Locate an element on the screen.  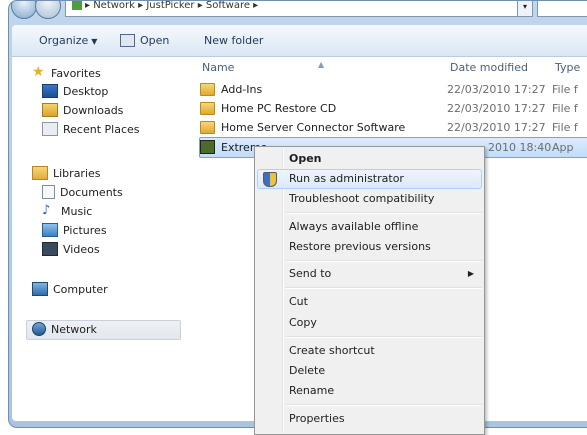
nav-item-recent-places: Recent Places is located at coordinates (91, 130).